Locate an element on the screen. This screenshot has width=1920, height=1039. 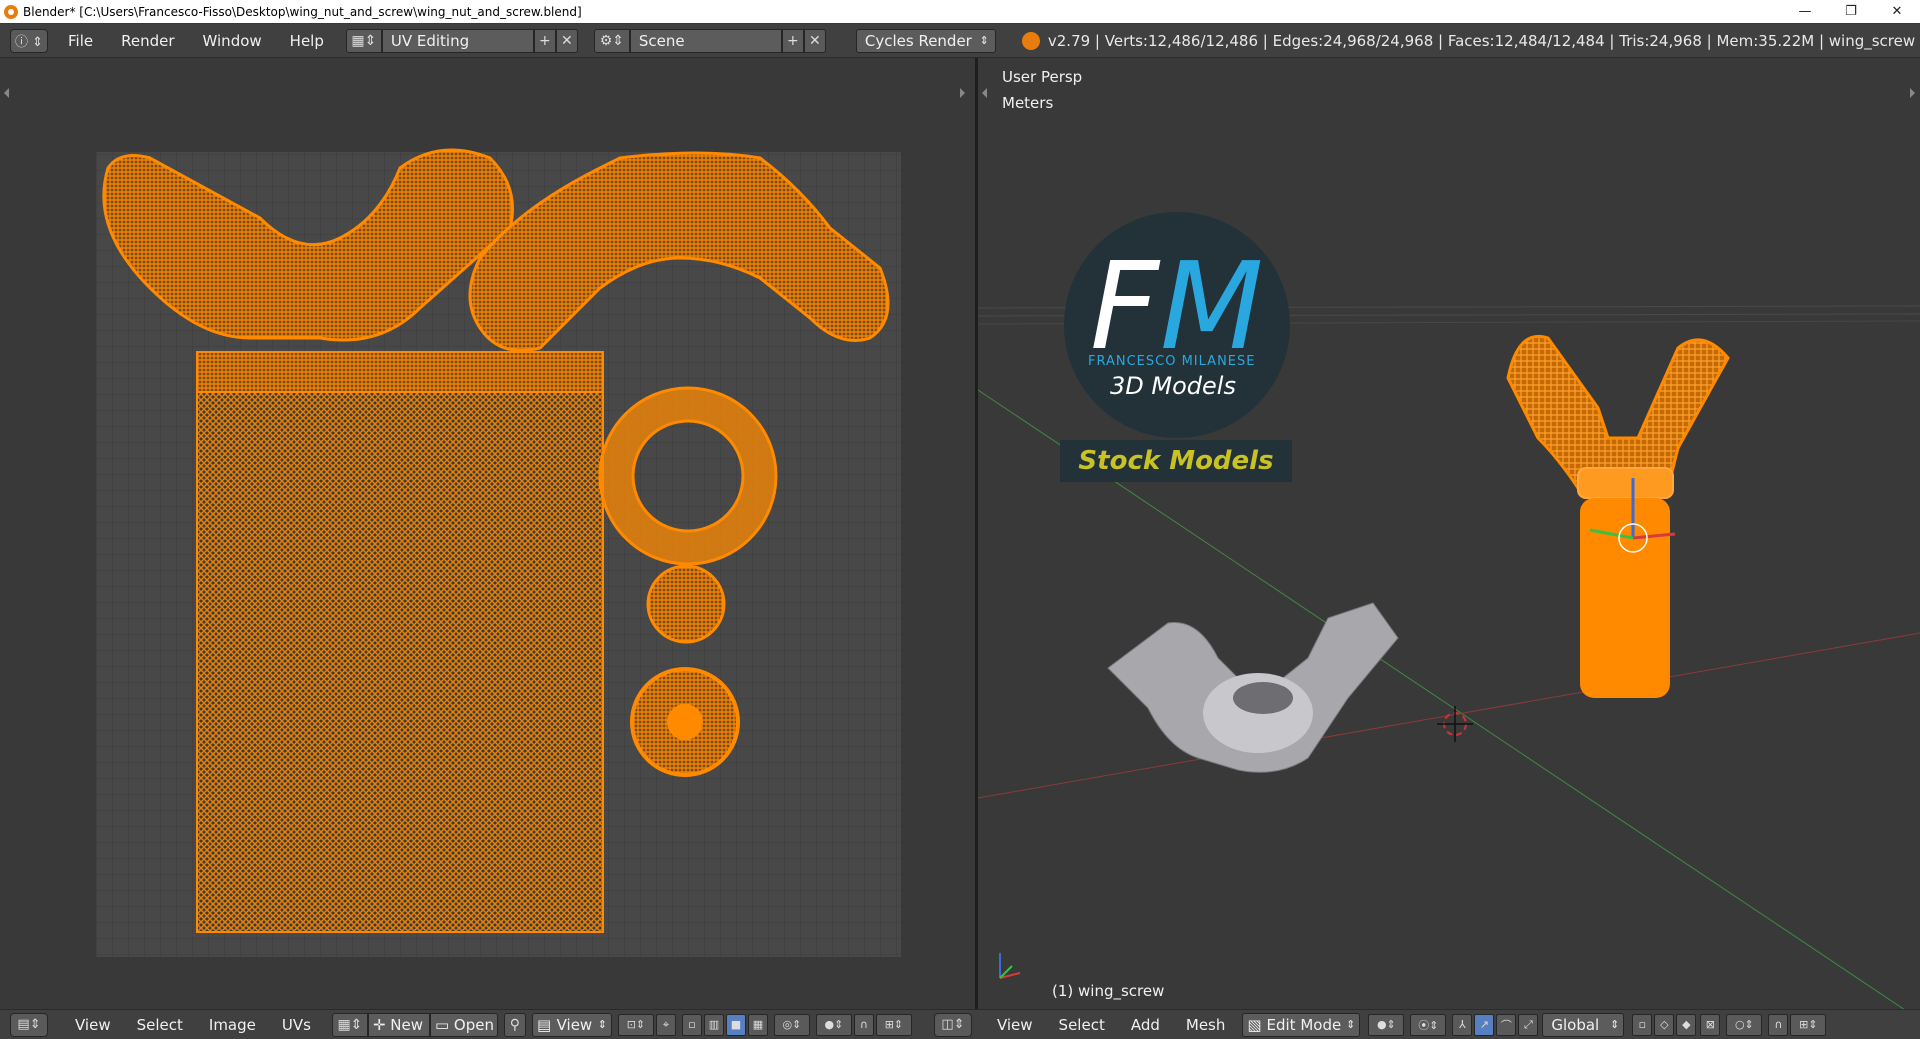
cursor-icon: ⌖ is located at coordinates (666, 1024).